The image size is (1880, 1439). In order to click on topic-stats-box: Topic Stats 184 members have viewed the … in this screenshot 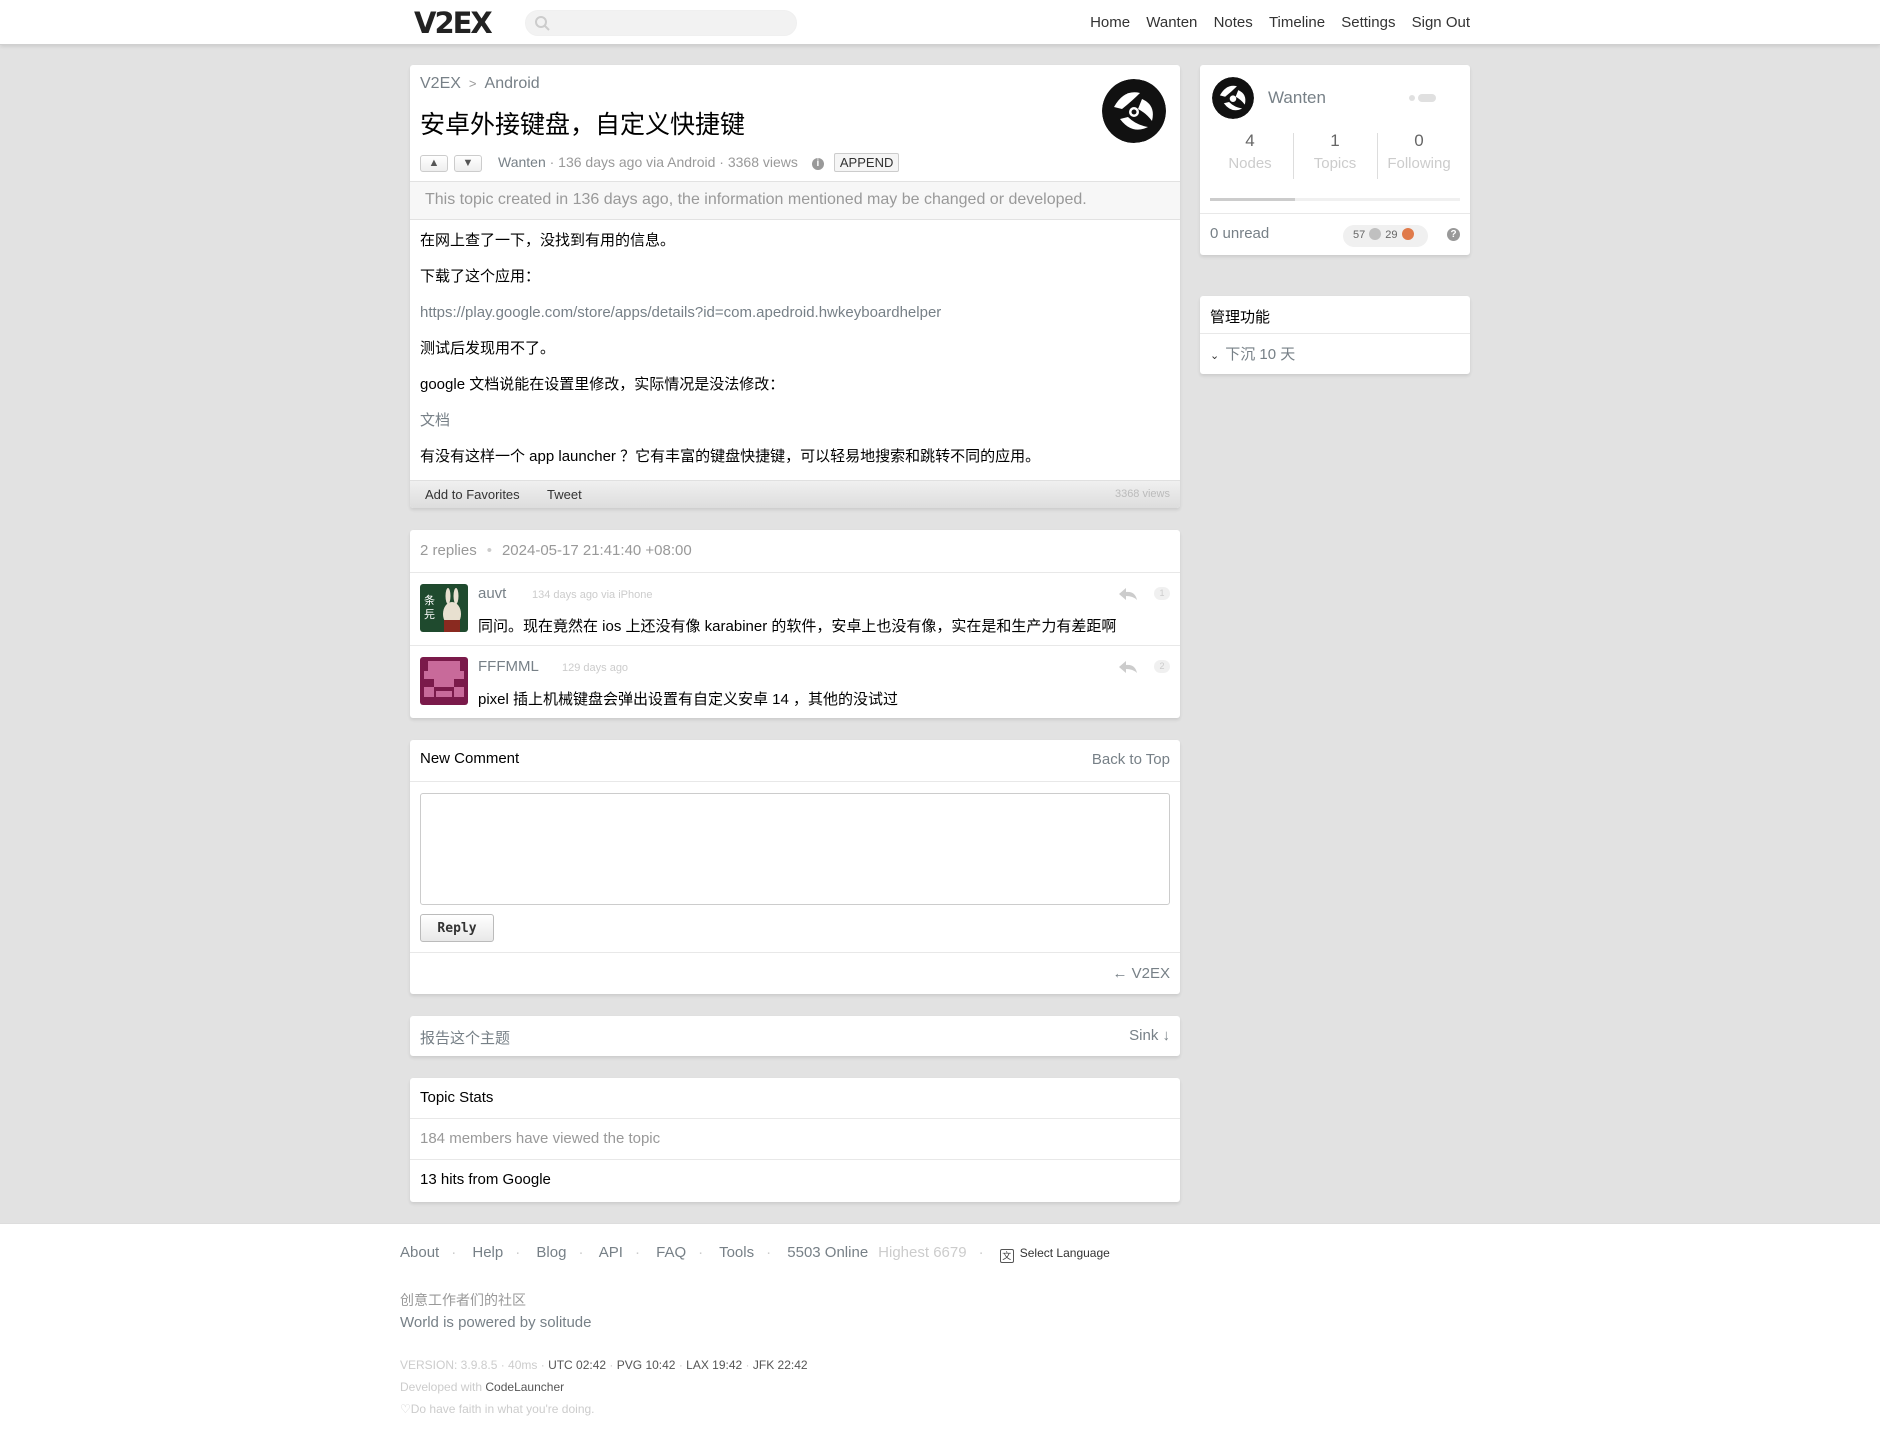, I will do `click(795, 1140)`.